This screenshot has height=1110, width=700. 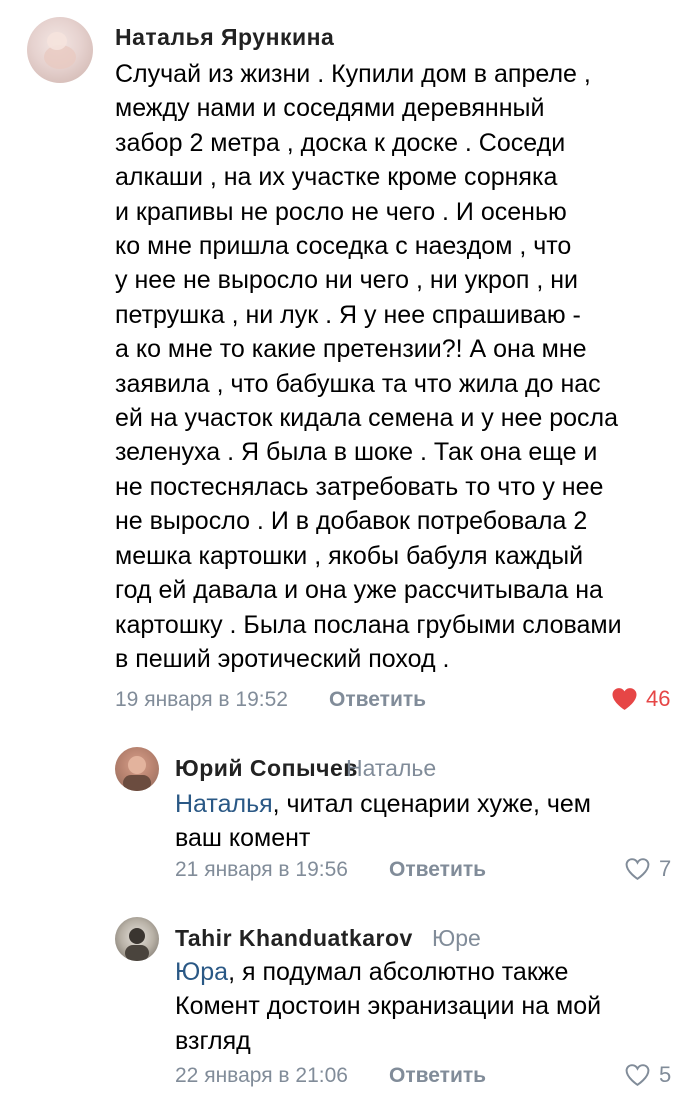 What do you see at coordinates (391, 768) in the screenshot?
I see `reply-to-label: Наталье` at bounding box center [391, 768].